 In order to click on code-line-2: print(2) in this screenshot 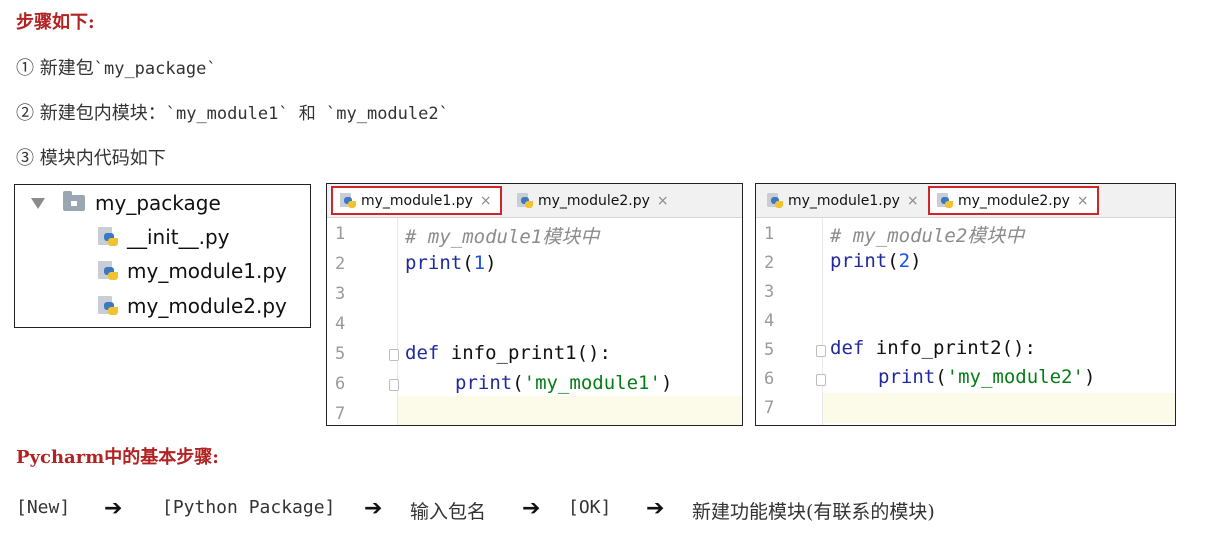, I will do `click(876, 261)`.